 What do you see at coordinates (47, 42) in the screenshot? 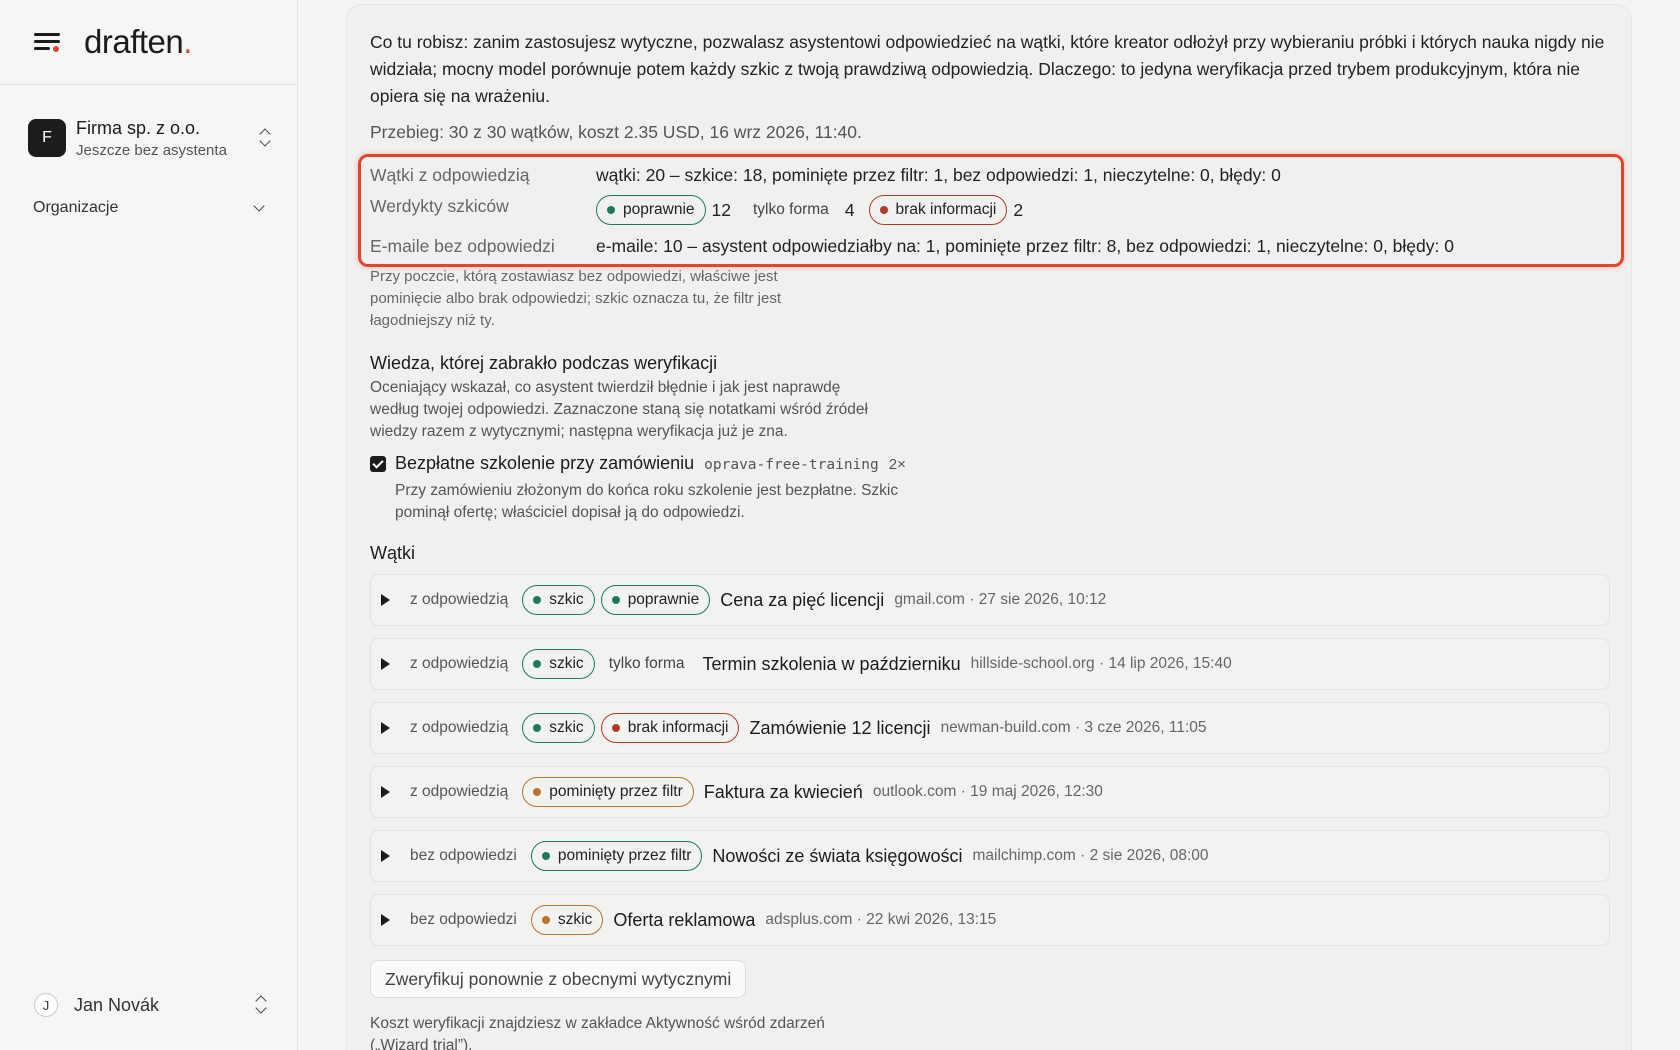
I see `menu-icon` at bounding box center [47, 42].